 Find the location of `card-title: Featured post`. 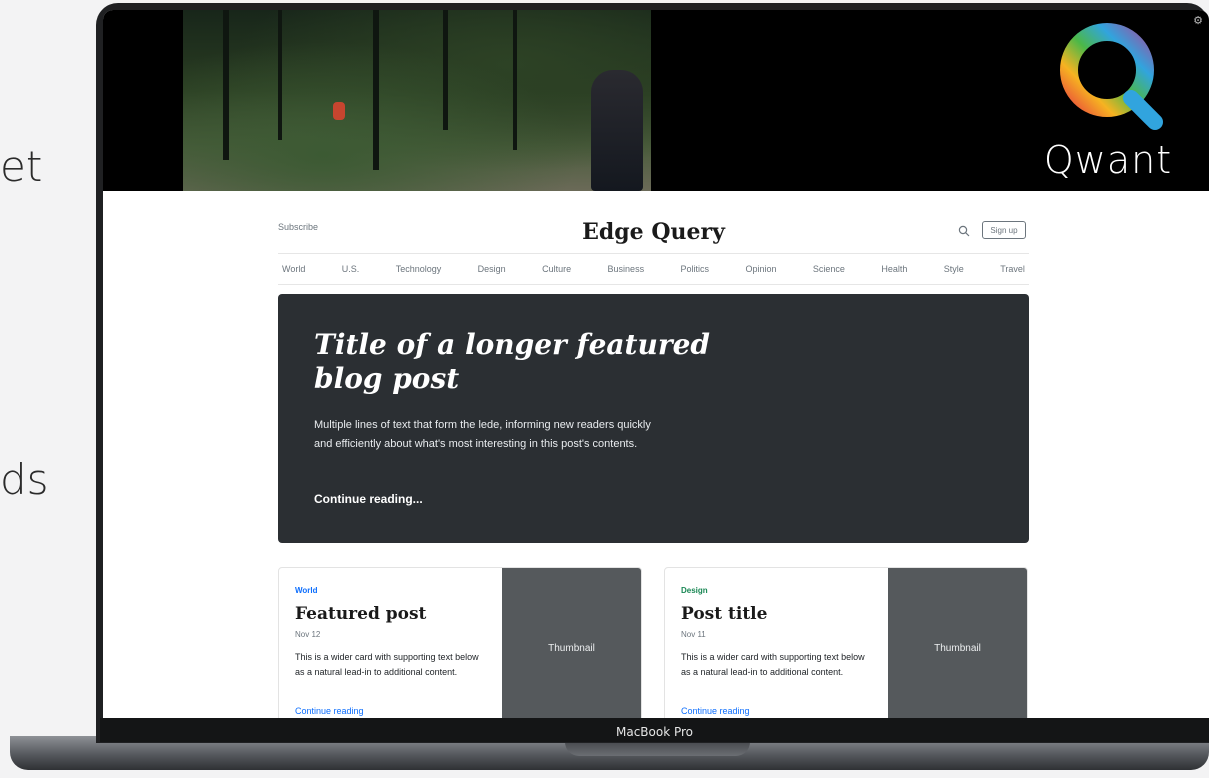

card-title: Featured post is located at coordinates (361, 614).